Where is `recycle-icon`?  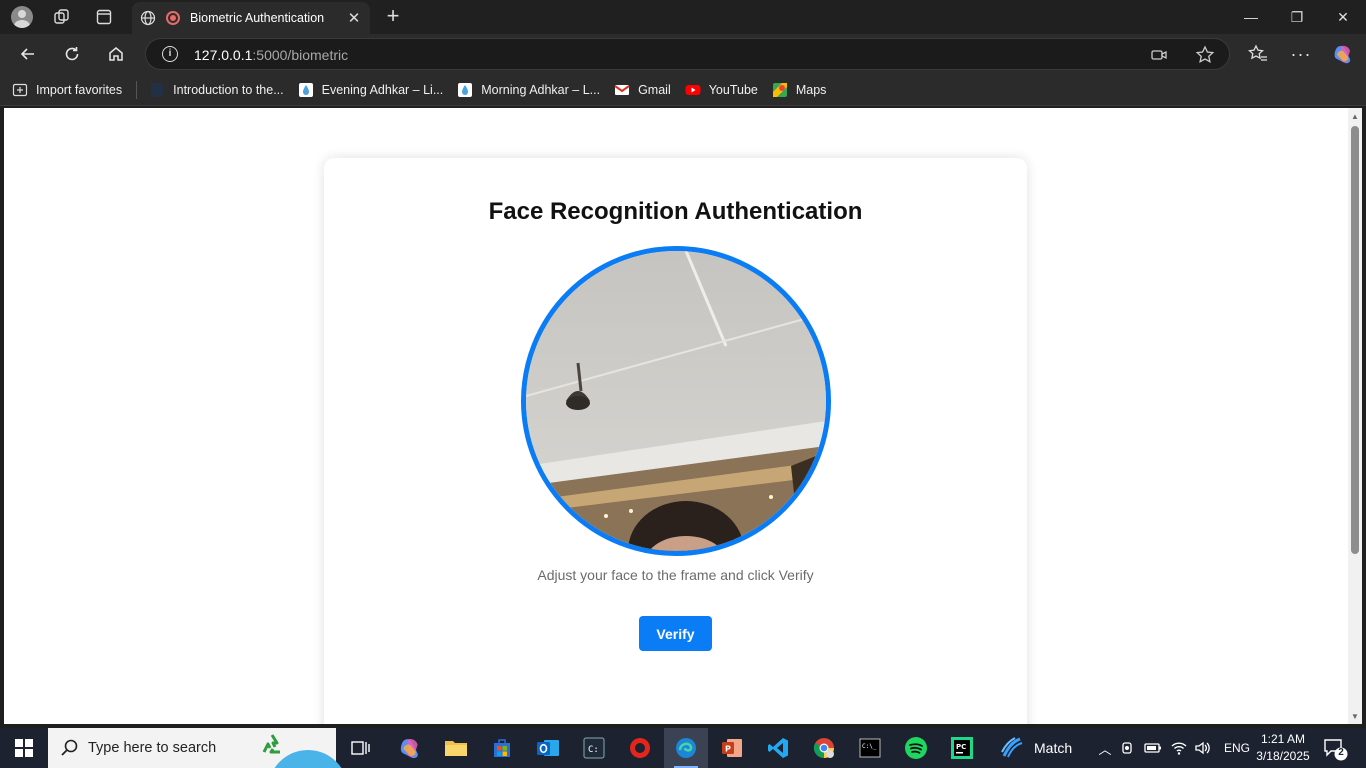
recycle-icon is located at coordinates (271, 744).